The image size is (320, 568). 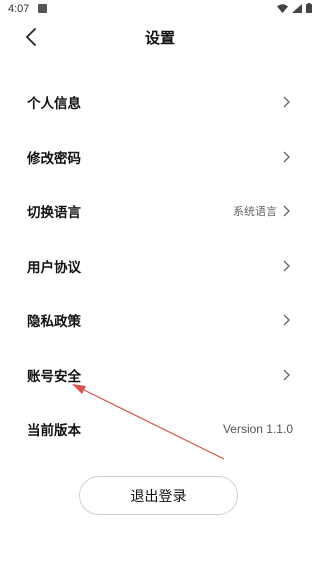 I want to click on settings-item-label: 用户协议, so click(x=54, y=267).